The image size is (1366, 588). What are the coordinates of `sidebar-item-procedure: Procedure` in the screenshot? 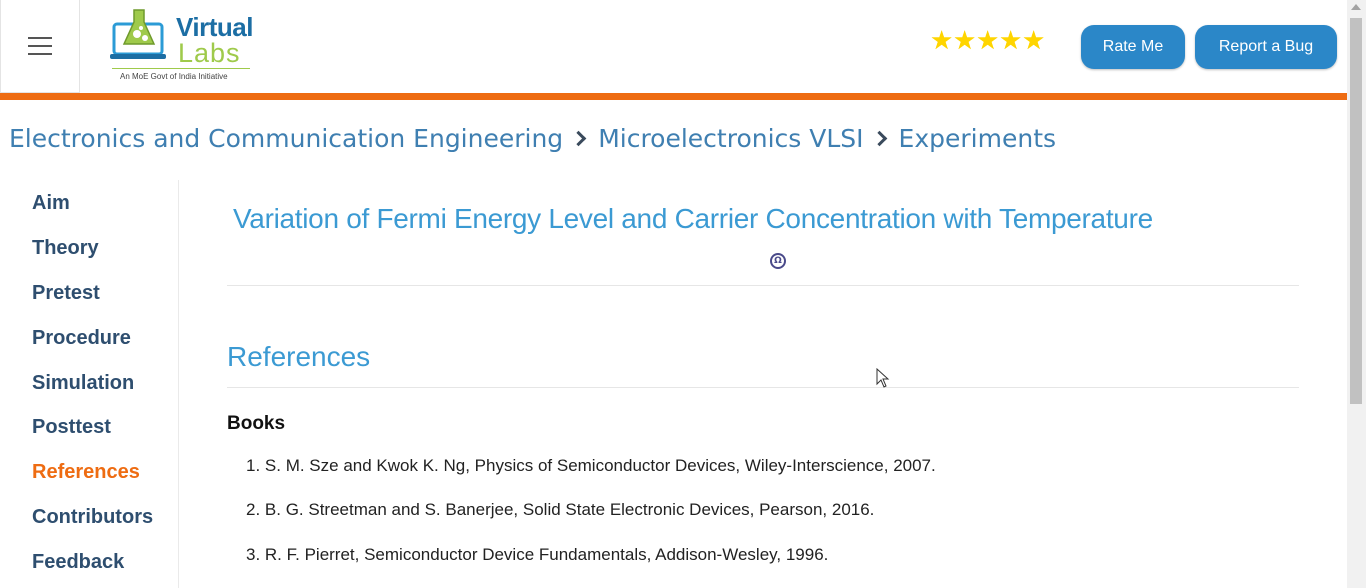 It's located at (81, 338).